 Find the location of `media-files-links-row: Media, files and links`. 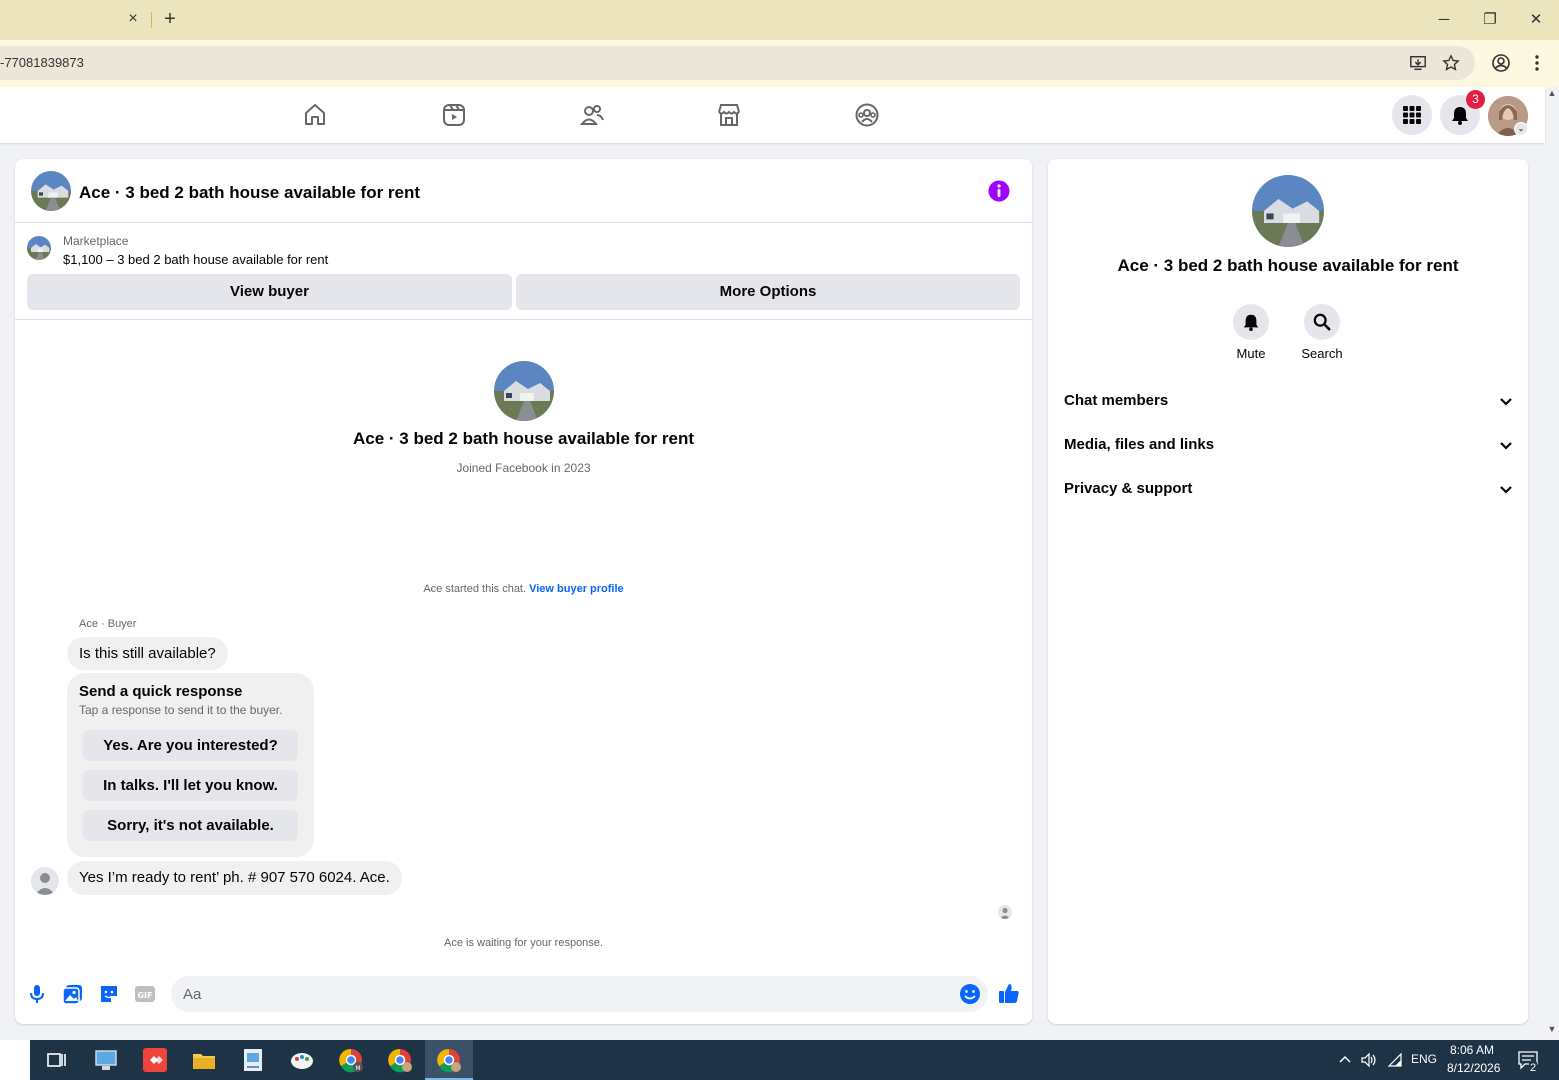

media-files-links-row: Media, files and links is located at coordinates (1289, 445).